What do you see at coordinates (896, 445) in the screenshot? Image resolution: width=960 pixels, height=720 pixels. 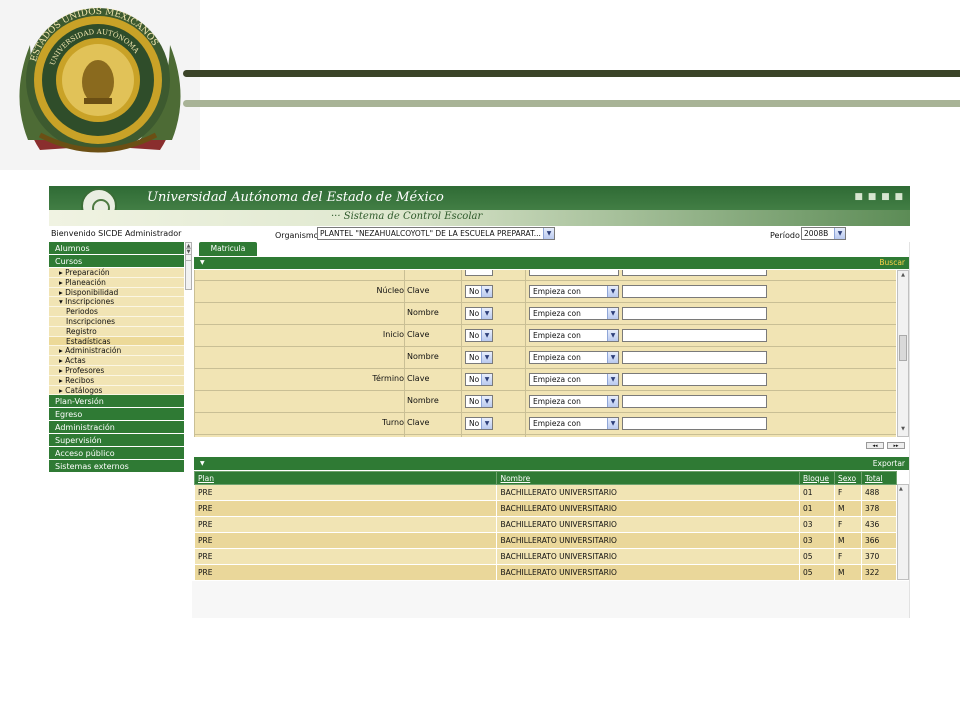 I see `pager-next-icon: ▸▸` at bounding box center [896, 445].